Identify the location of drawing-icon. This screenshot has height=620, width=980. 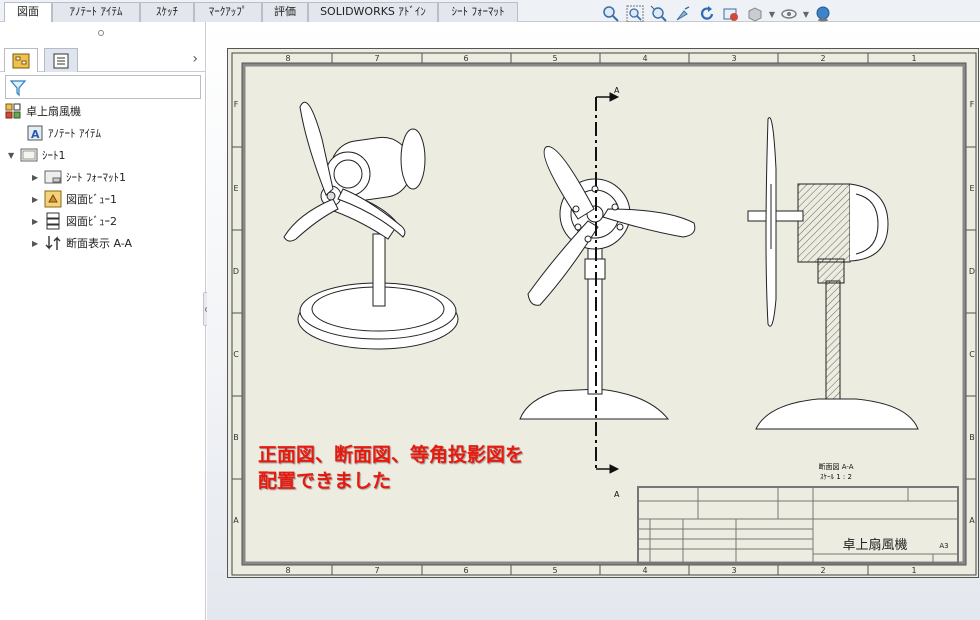
(13, 111).